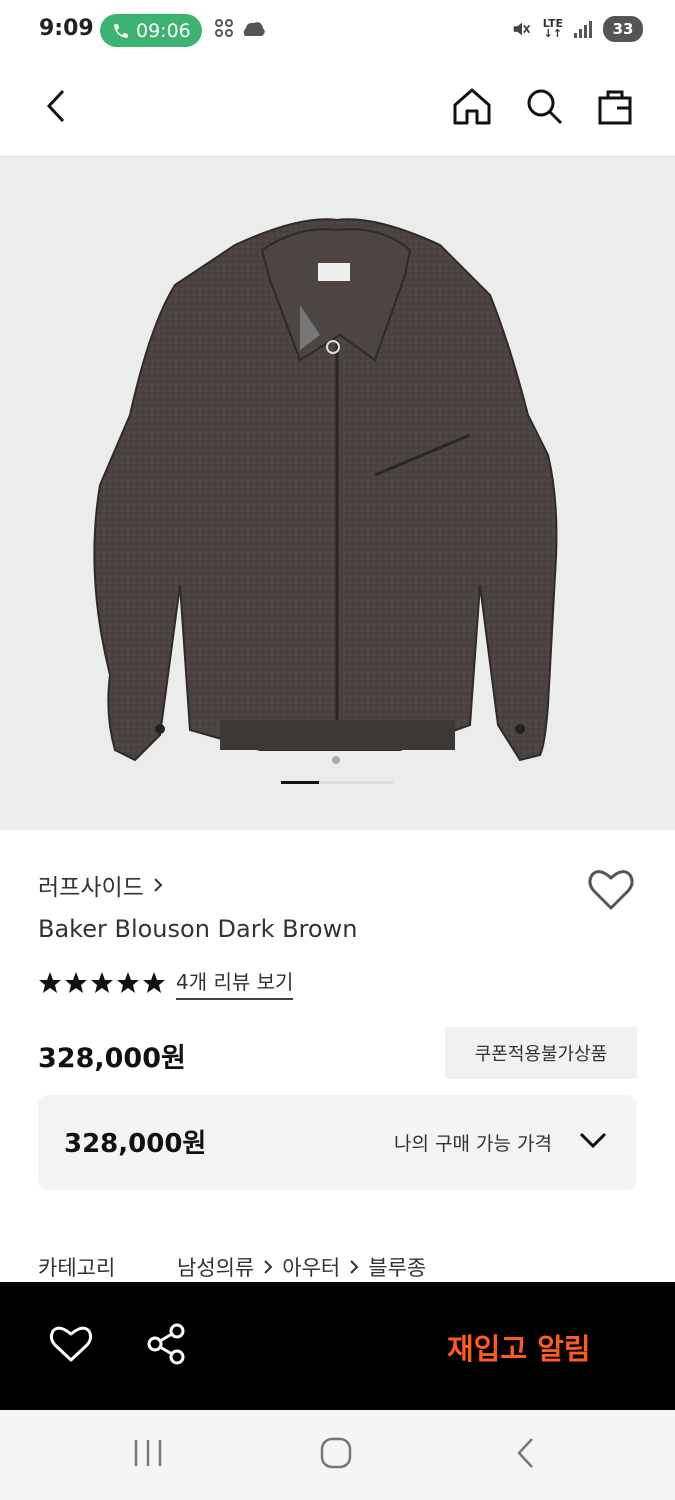 The image size is (675, 1500). I want to click on brand-link: 러프사이드, so click(101, 885).